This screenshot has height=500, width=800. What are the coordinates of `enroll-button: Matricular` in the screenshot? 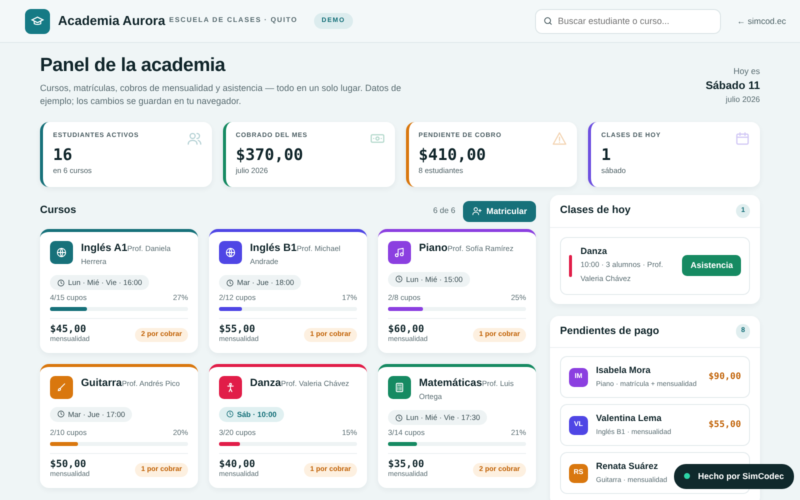 It's located at (499, 211).